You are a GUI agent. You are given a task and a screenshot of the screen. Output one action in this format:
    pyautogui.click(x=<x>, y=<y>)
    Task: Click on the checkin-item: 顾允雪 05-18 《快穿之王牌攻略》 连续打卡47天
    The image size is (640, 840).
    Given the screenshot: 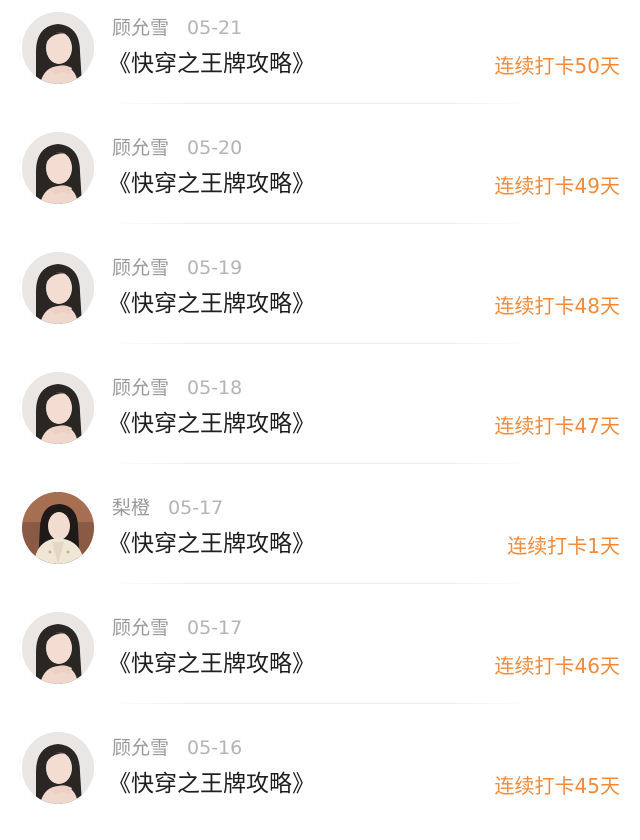 What is the action you would take?
    pyautogui.click(x=320, y=420)
    